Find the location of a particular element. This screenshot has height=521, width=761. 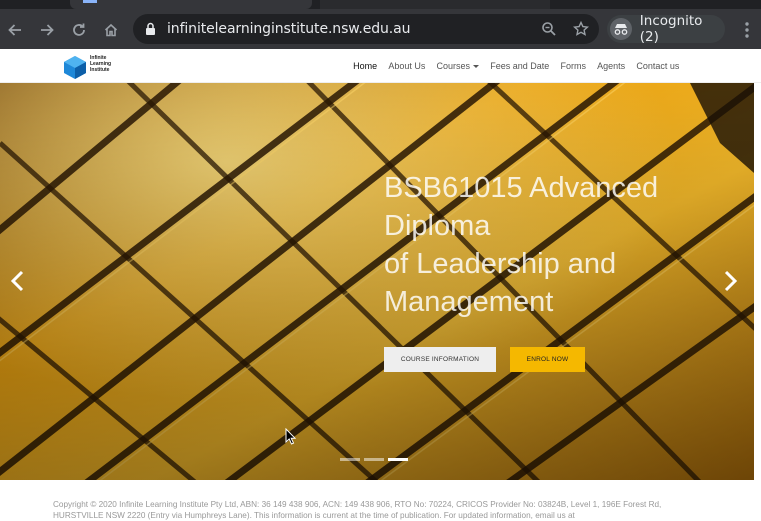

nav-contact: Contact us is located at coordinates (658, 66).